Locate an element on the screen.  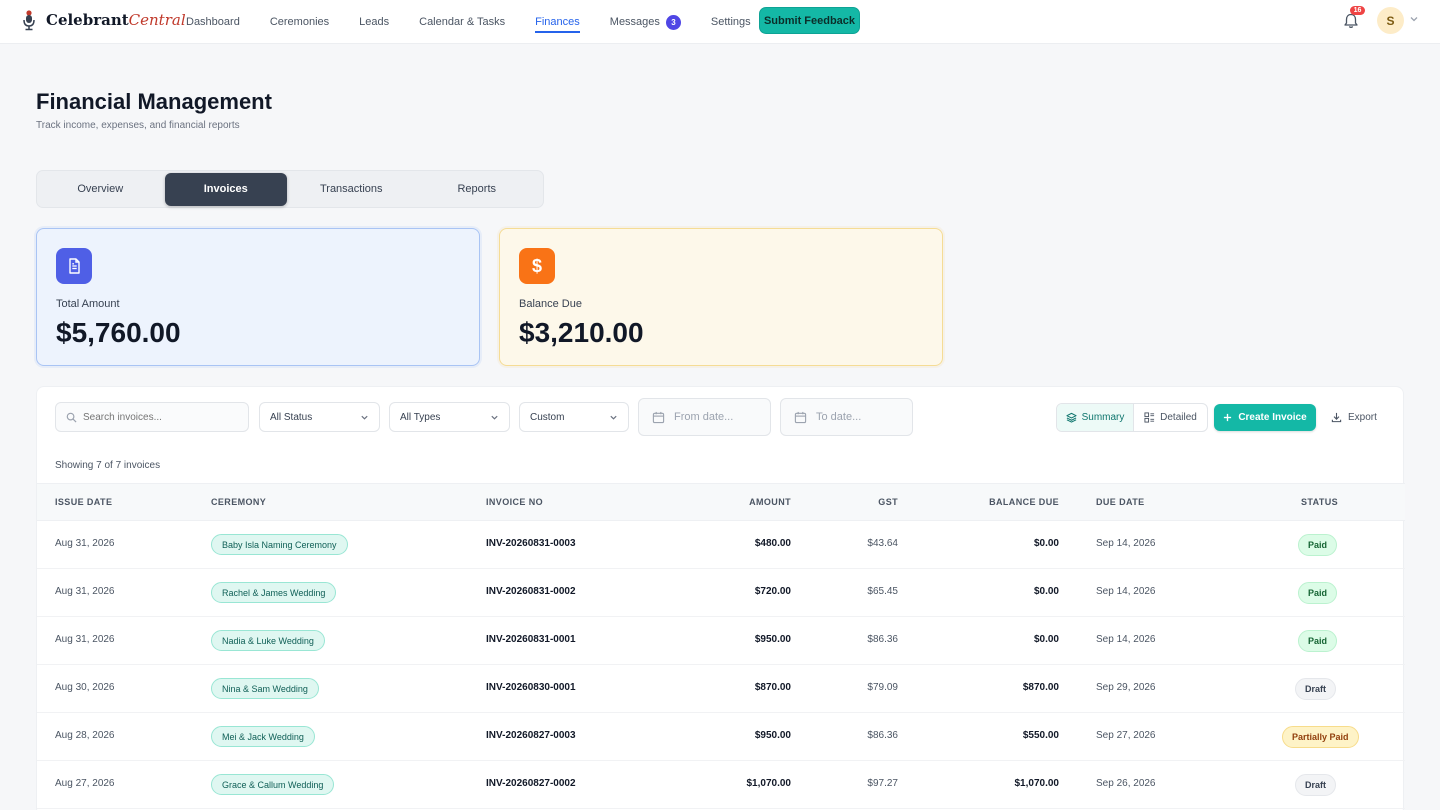
invoice-number-cell: INV-20260830-0001 is located at coordinates (531, 687).